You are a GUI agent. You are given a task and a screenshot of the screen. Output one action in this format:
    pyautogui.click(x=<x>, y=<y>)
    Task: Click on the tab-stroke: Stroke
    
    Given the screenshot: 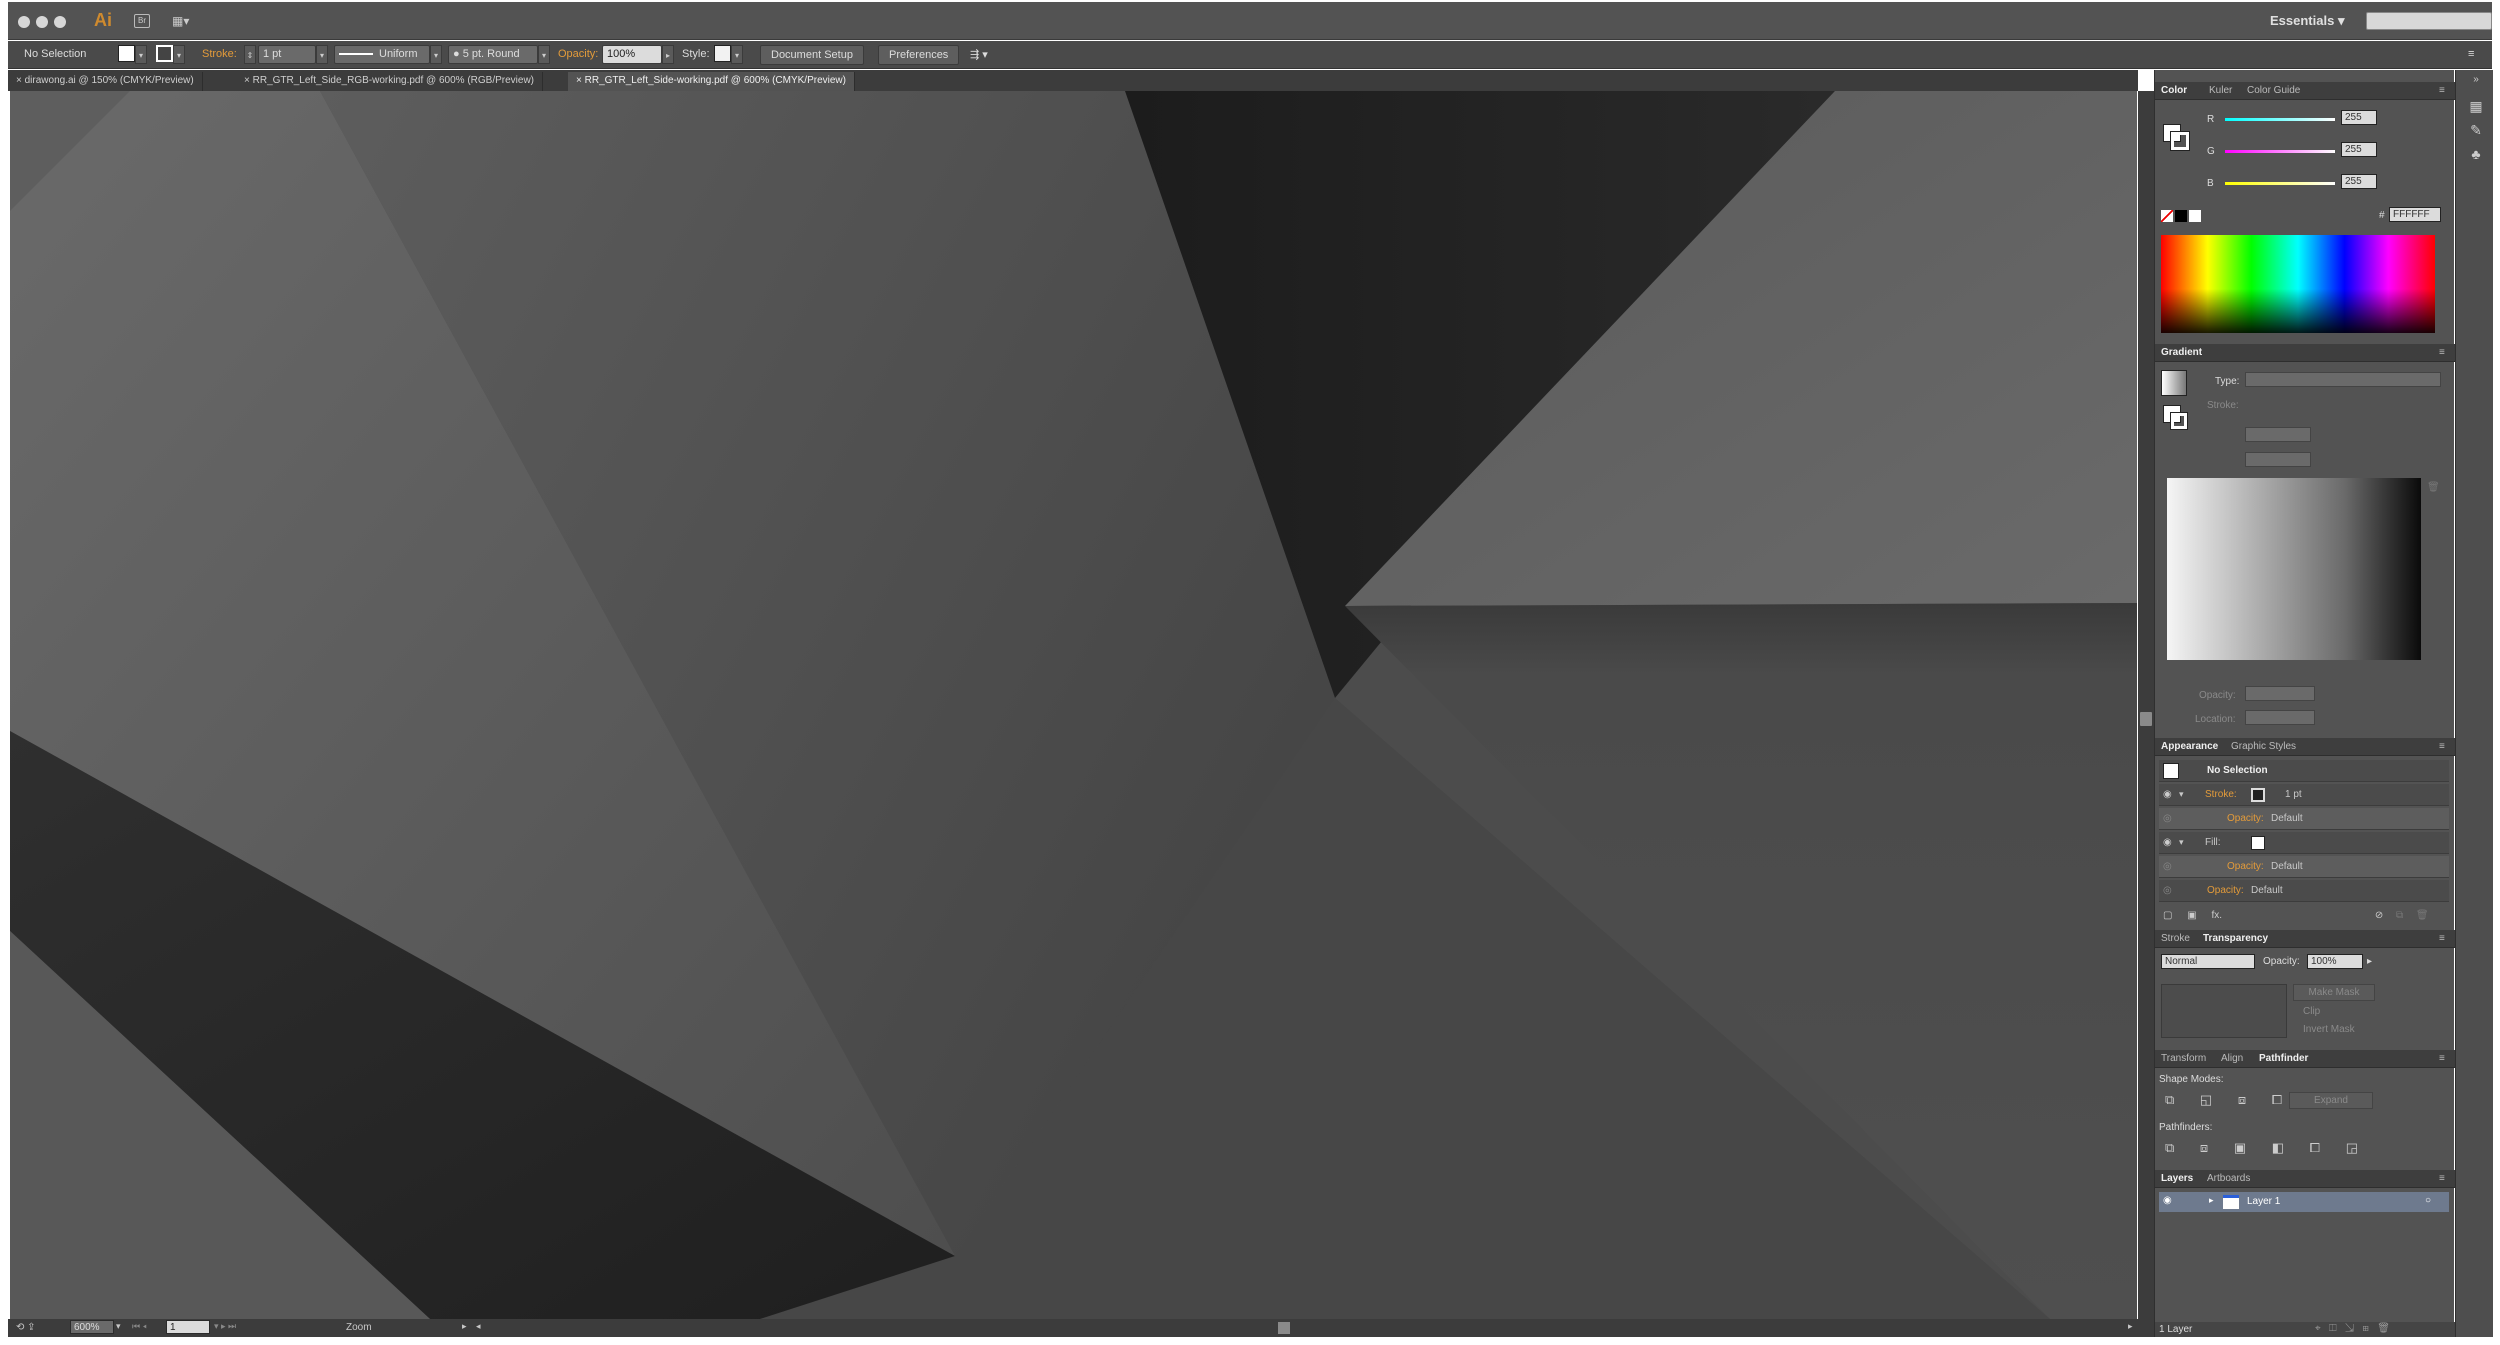 What is the action you would take?
    pyautogui.click(x=2175, y=938)
    